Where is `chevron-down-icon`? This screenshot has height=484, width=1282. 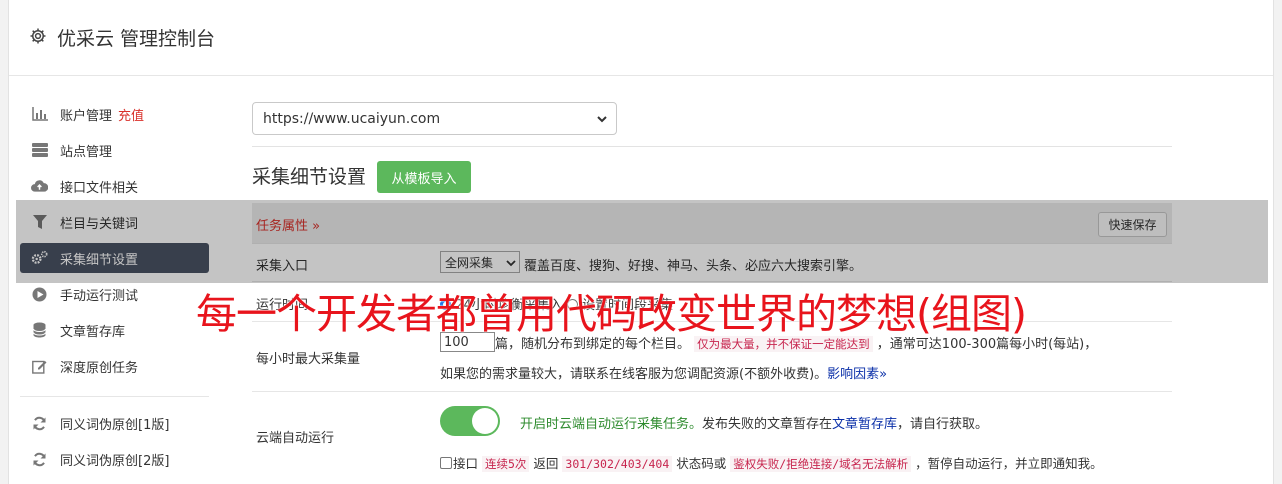 chevron-down-icon is located at coordinates (602, 119).